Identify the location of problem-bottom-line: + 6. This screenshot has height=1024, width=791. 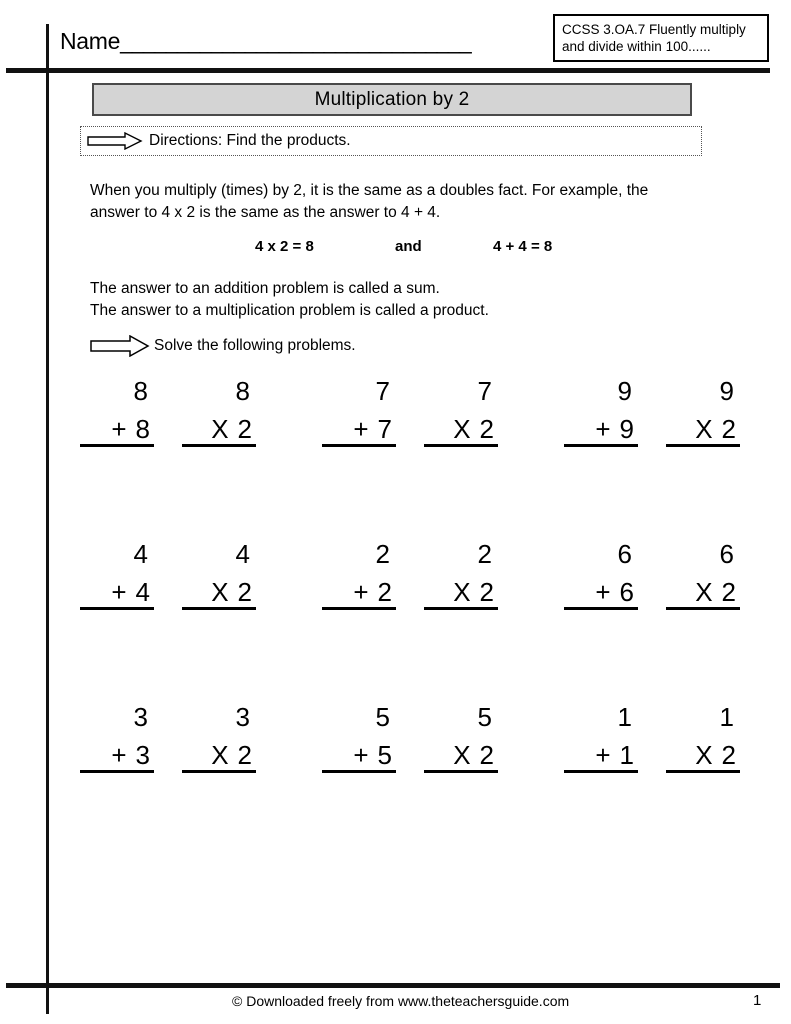
(601, 594).